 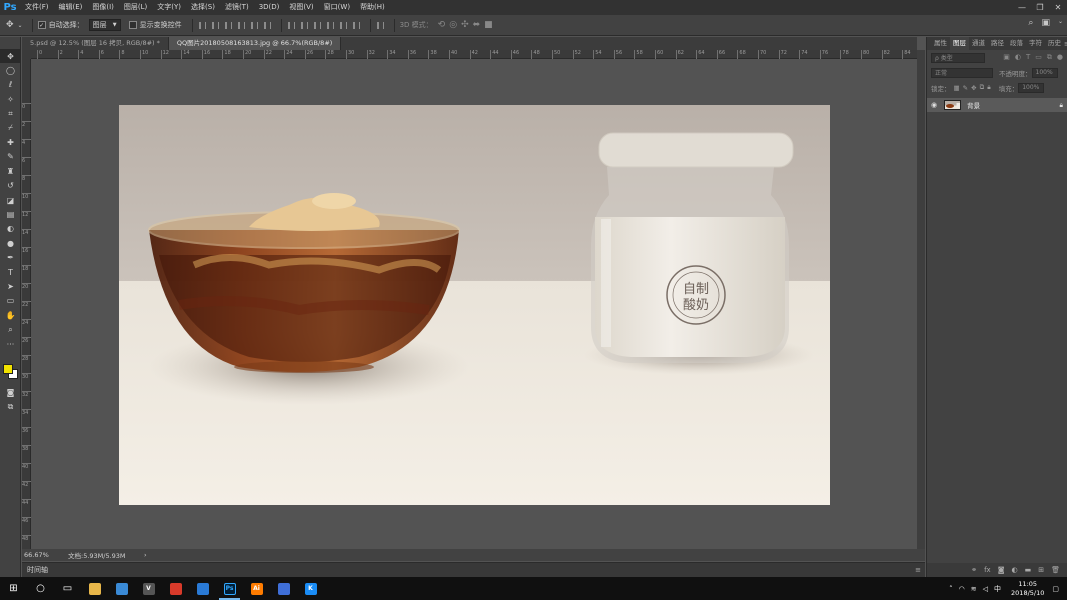 What do you see at coordinates (103, 7) in the screenshot?
I see `menu-item-image: 图像(I)` at bounding box center [103, 7].